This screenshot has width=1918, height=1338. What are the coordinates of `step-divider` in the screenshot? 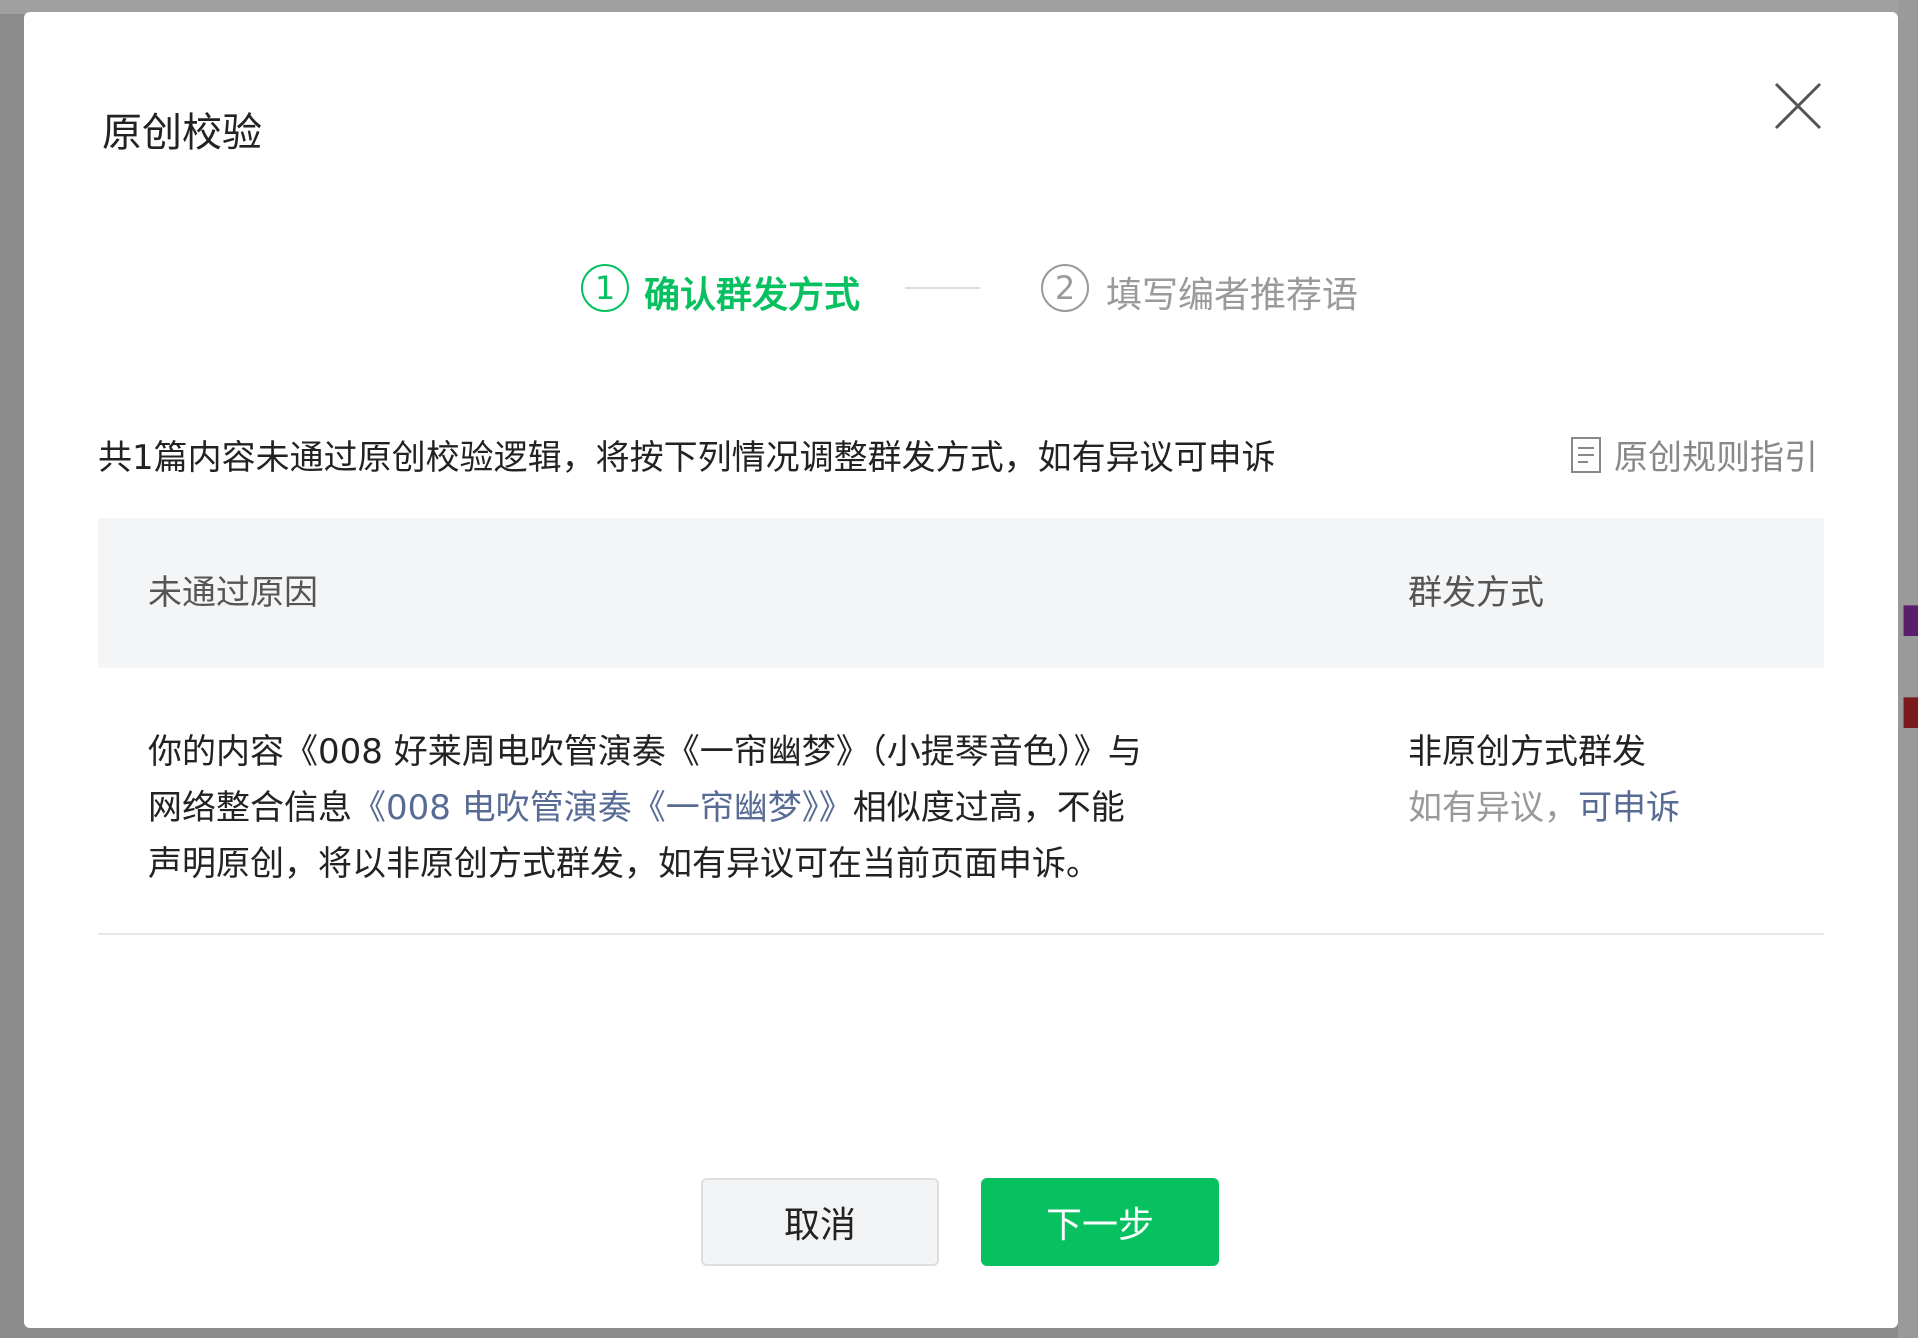 It's located at (942, 288).